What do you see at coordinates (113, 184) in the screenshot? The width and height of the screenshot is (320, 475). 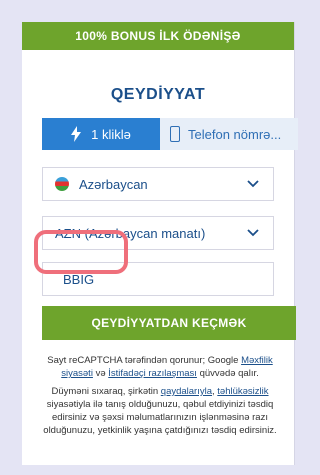 I see `country-select-value: Azərbaycan` at bounding box center [113, 184].